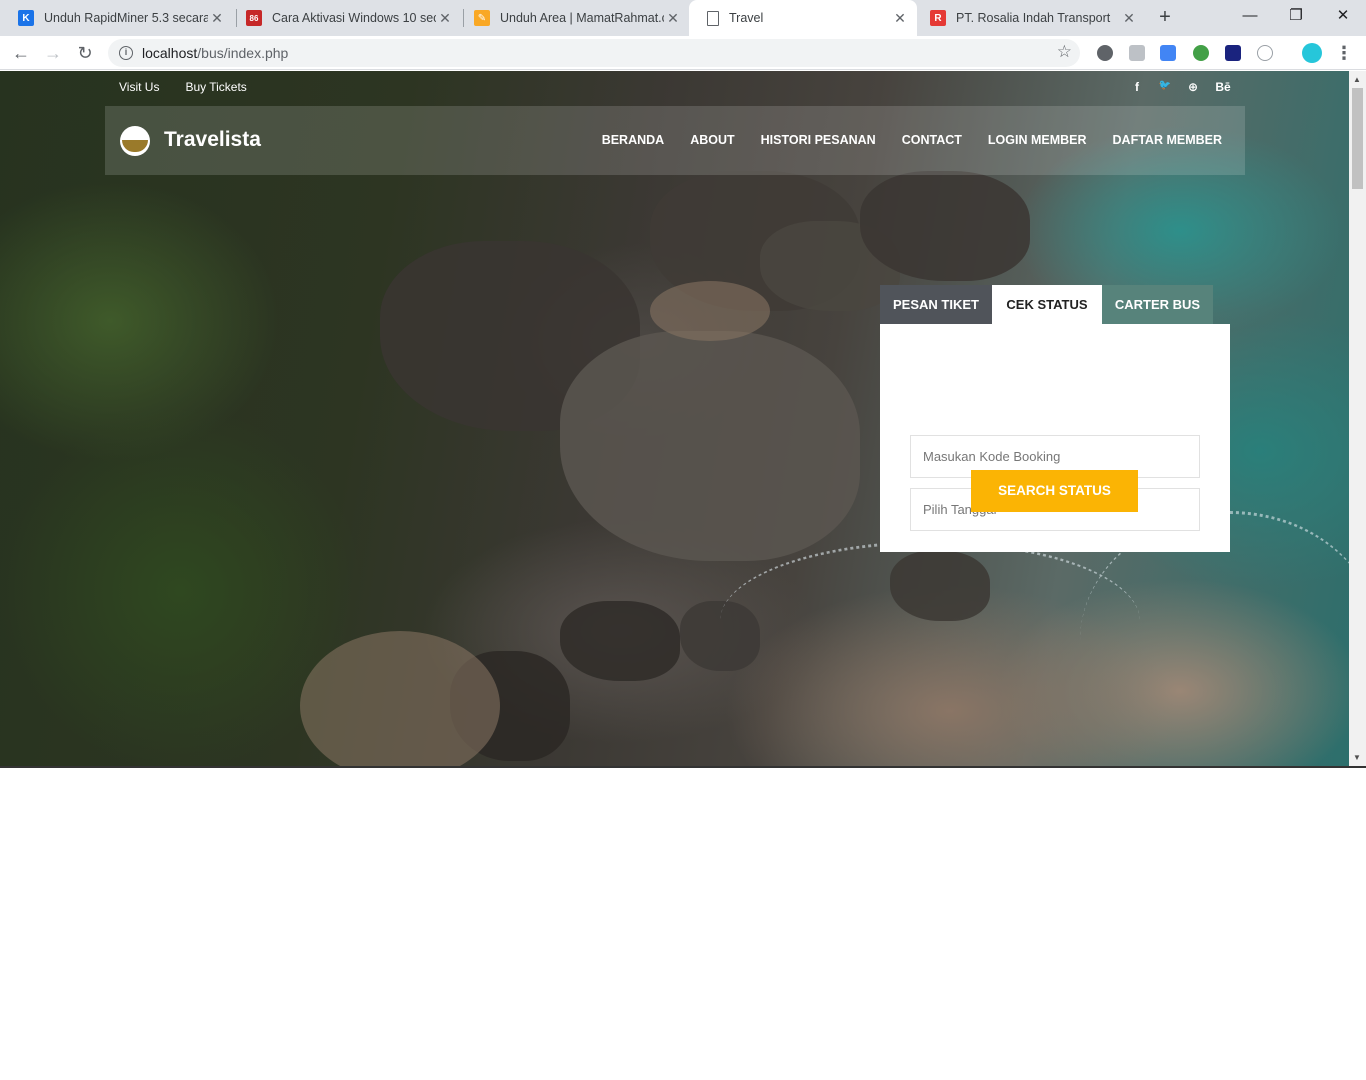 The height and width of the screenshot is (1080, 1366). I want to click on tab-title: PT. Rosalia Indah Transport, so click(1033, 18).